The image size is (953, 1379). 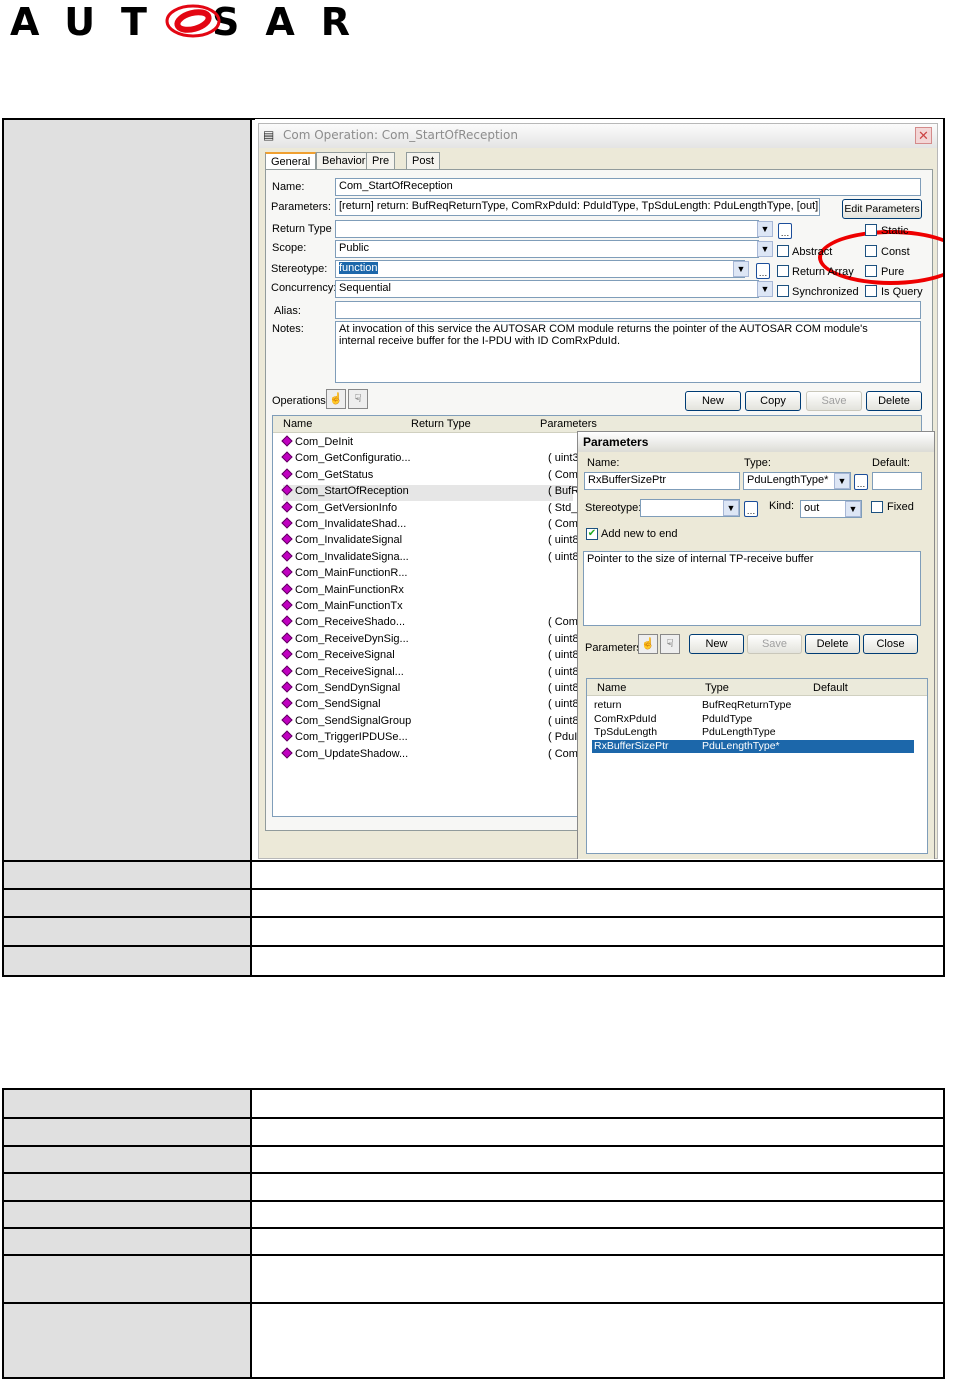 What do you see at coordinates (592, 534) in the screenshot?
I see `add-new-to-end-checkbox: ✔` at bounding box center [592, 534].